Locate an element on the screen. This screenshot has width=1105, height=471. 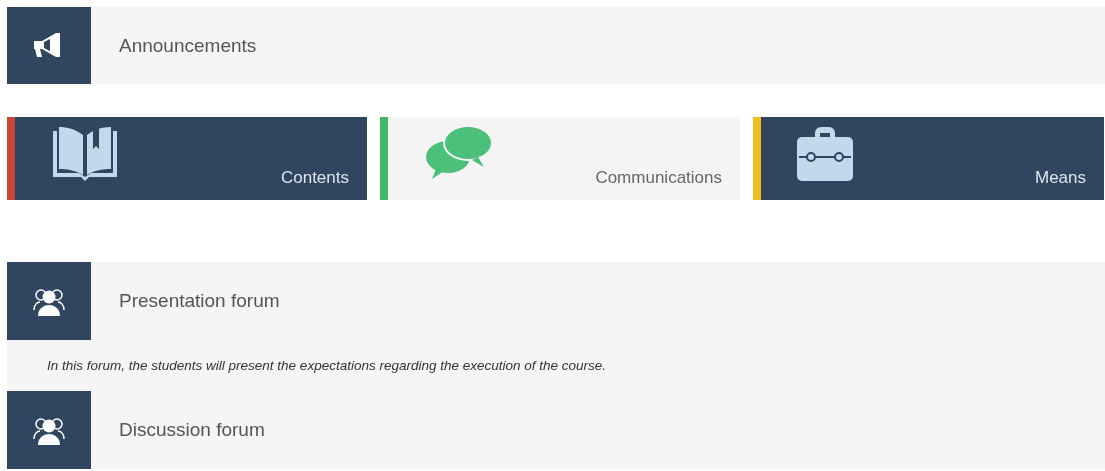
megaphone-icon is located at coordinates (49, 45).